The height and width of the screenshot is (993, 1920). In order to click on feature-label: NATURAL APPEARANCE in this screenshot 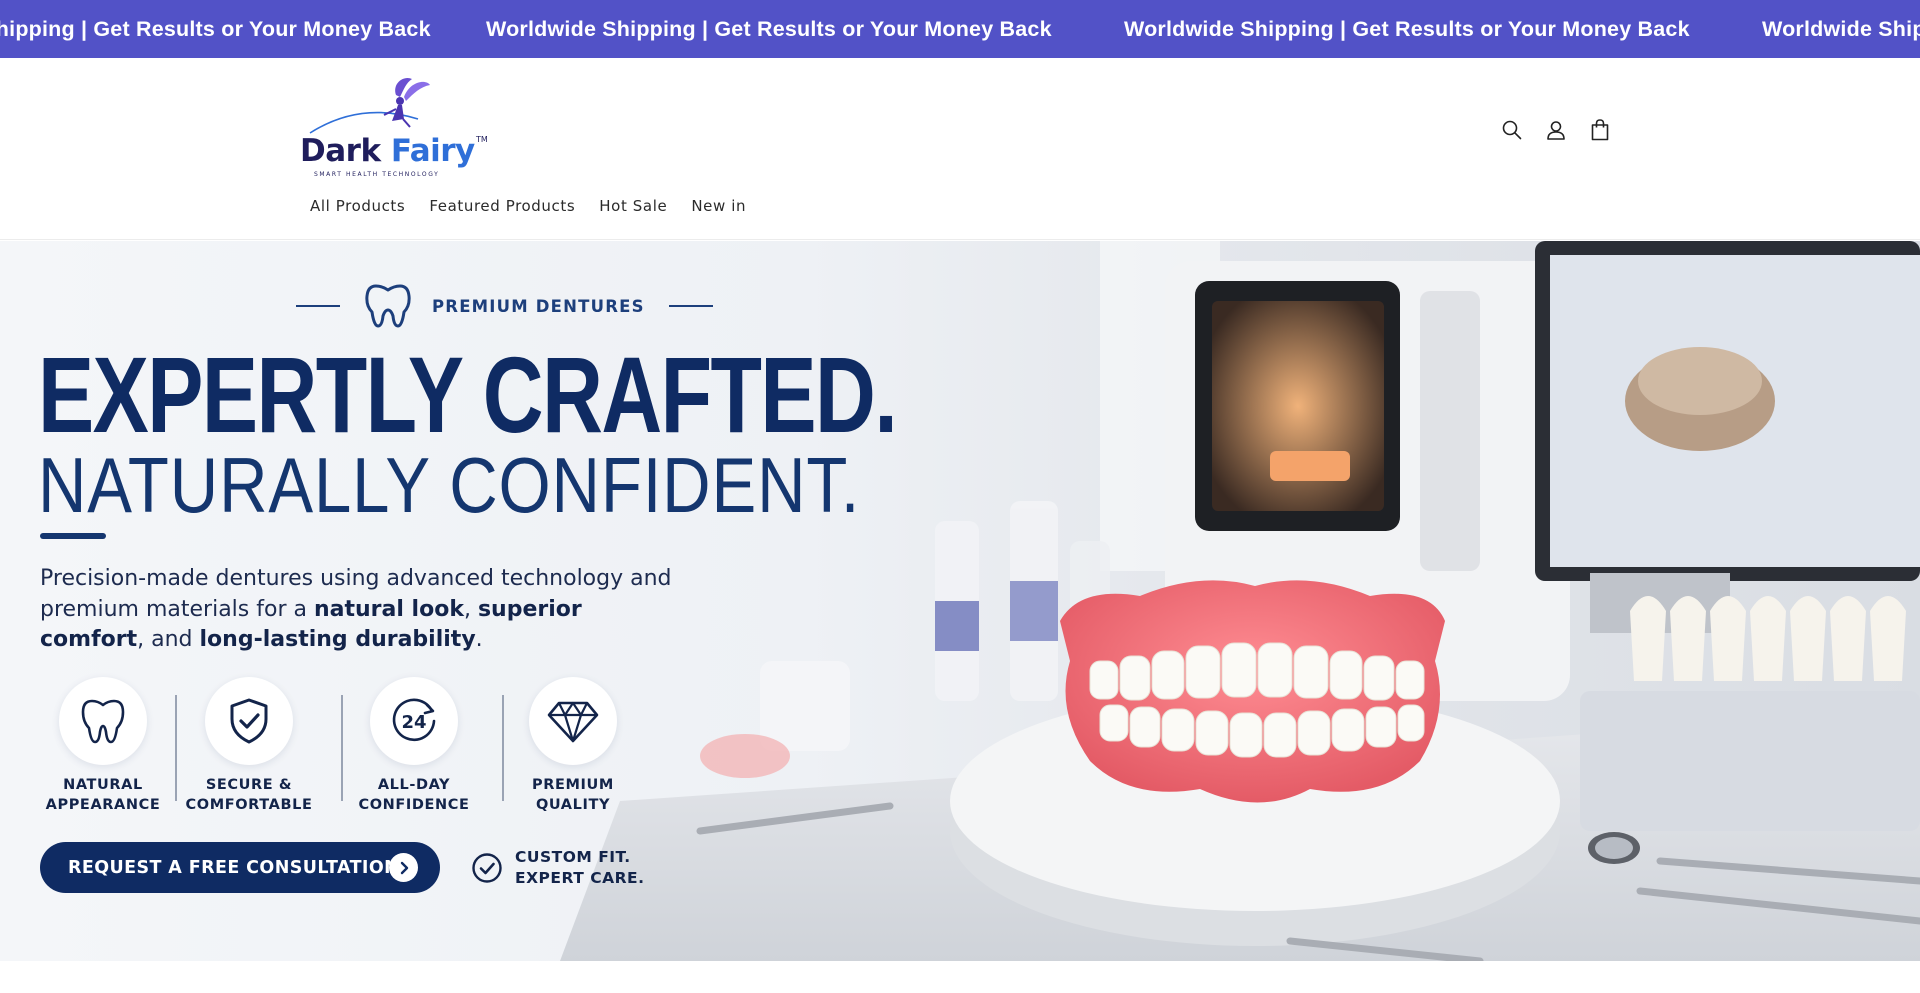, I will do `click(103, 795)`.